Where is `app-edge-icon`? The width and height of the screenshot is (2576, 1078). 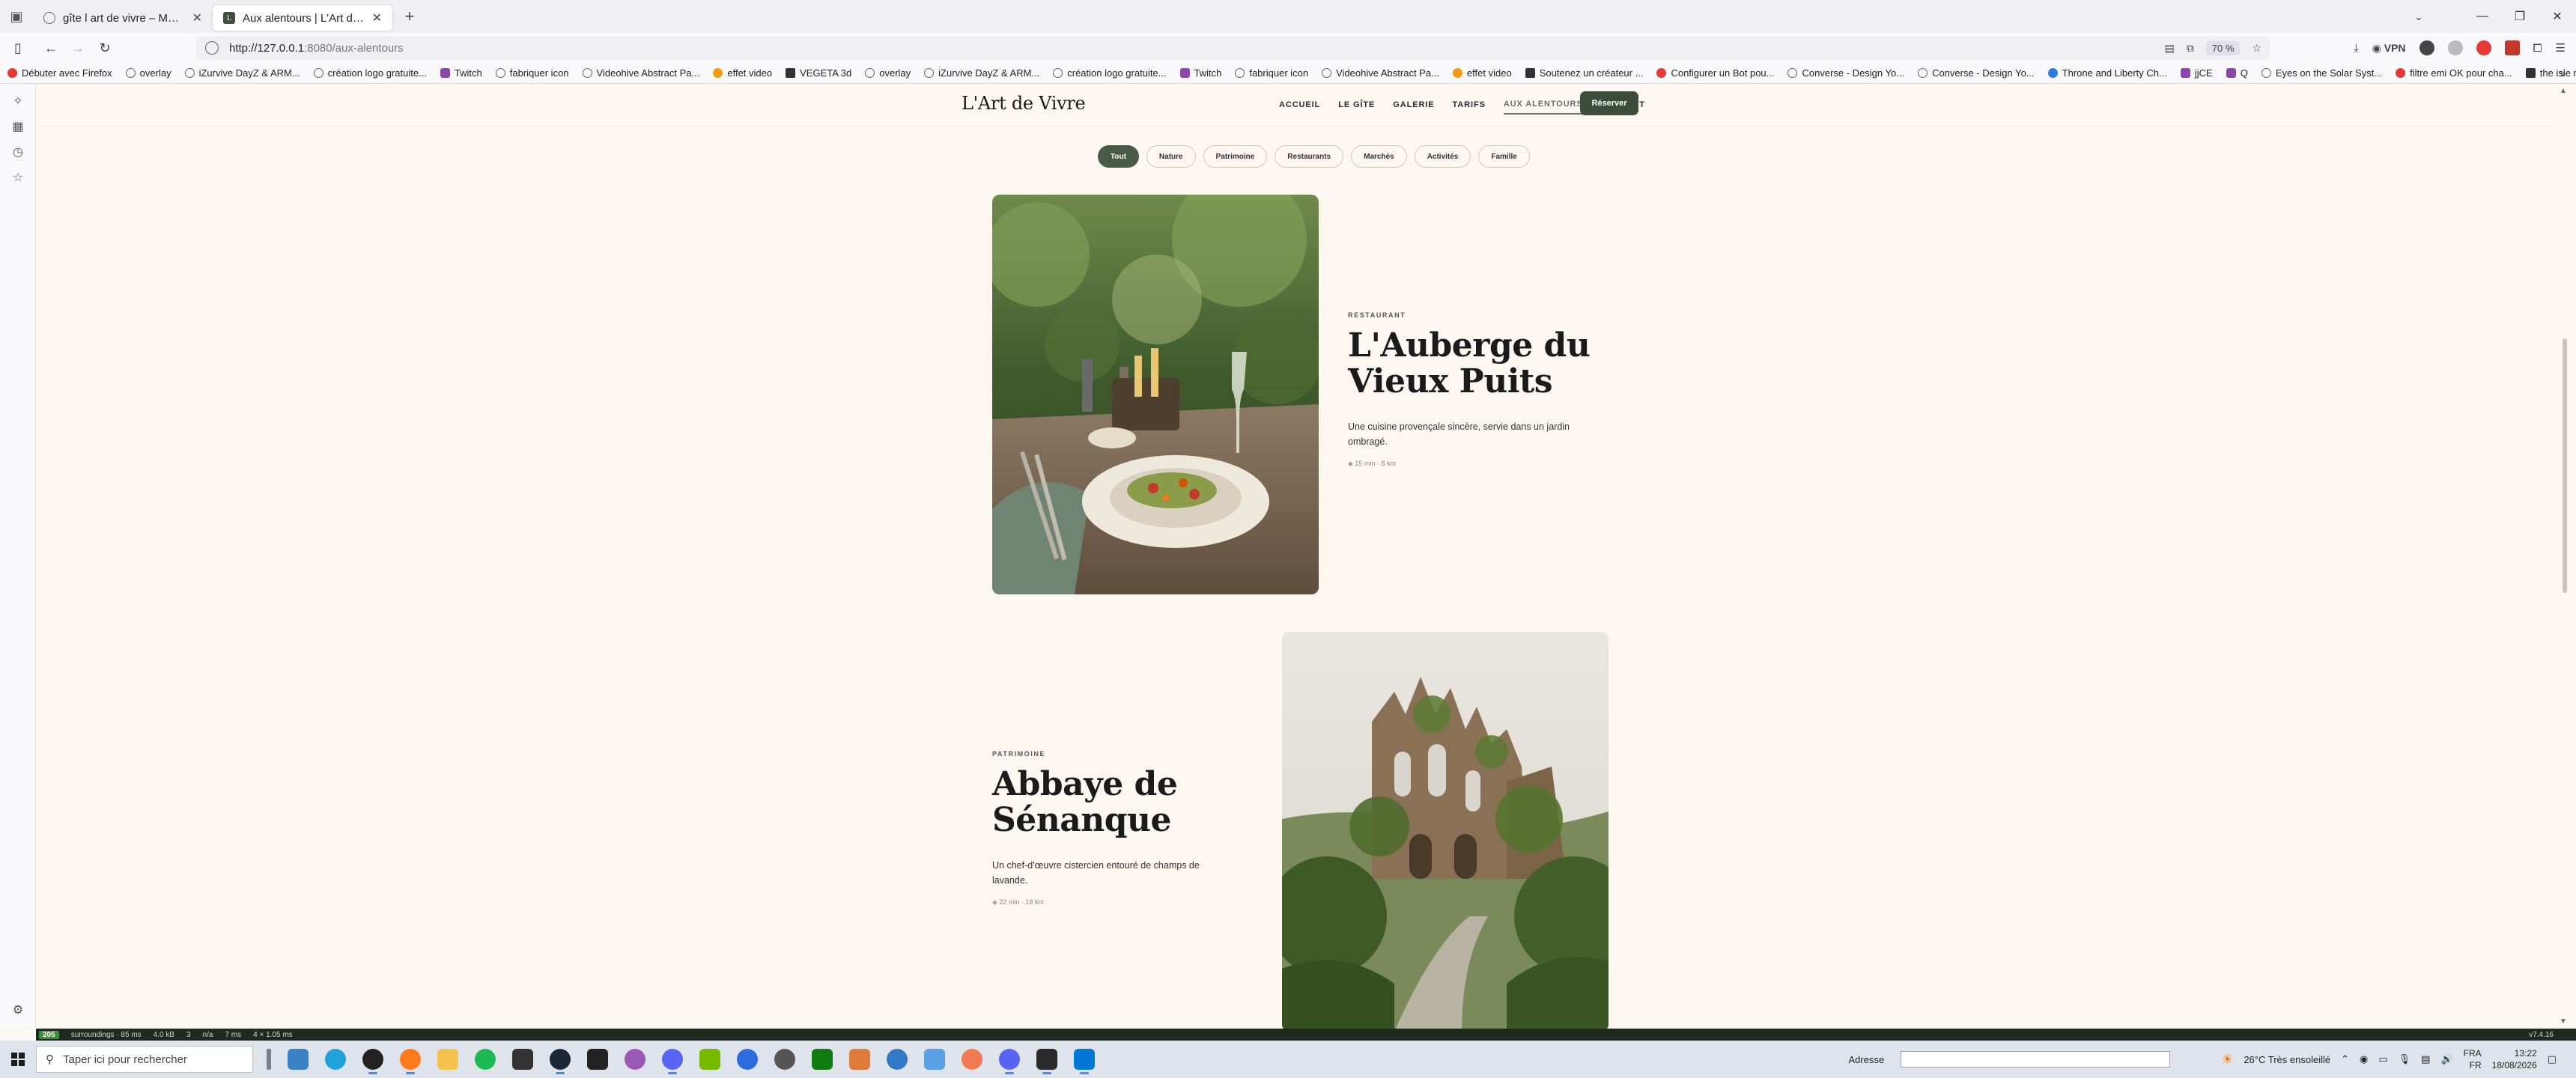 app-edge-icon is located at coordinates (335, 1059).